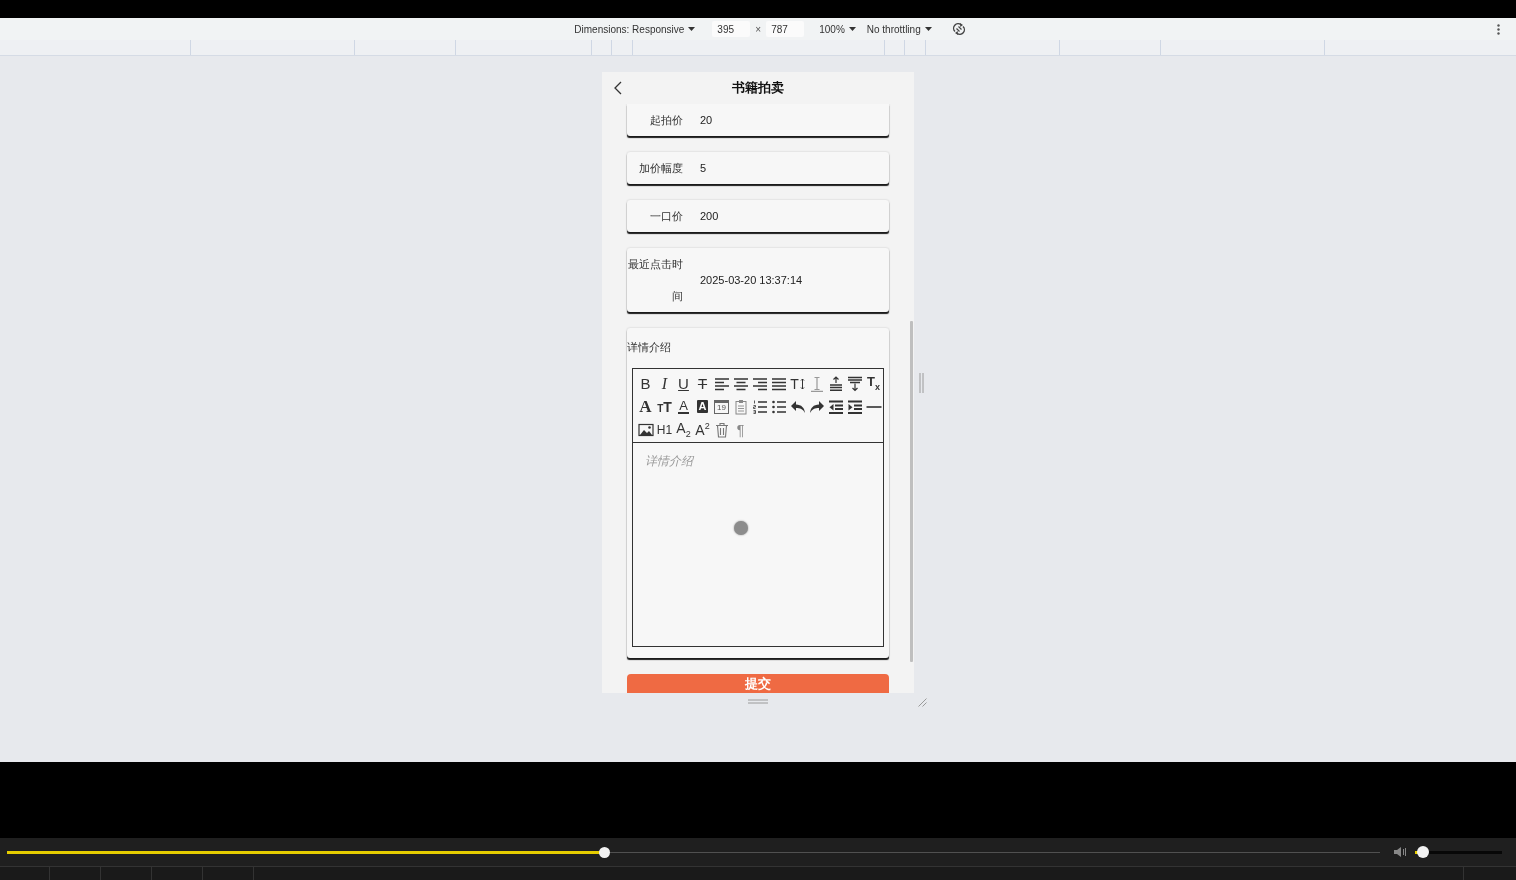 The image size is (1516, 880). Describe the element at coordinates (645, 406) in the screenshot. I see `font-family-button: A` at that location.